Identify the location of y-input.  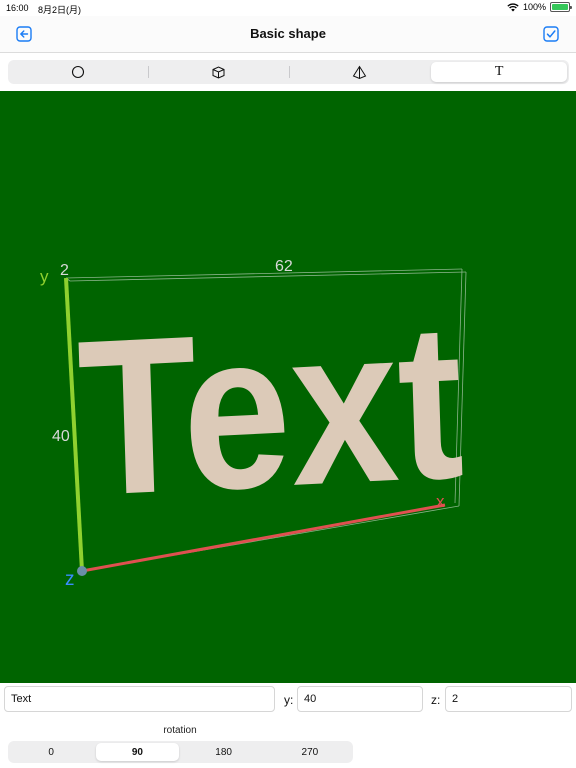
(360, 699).